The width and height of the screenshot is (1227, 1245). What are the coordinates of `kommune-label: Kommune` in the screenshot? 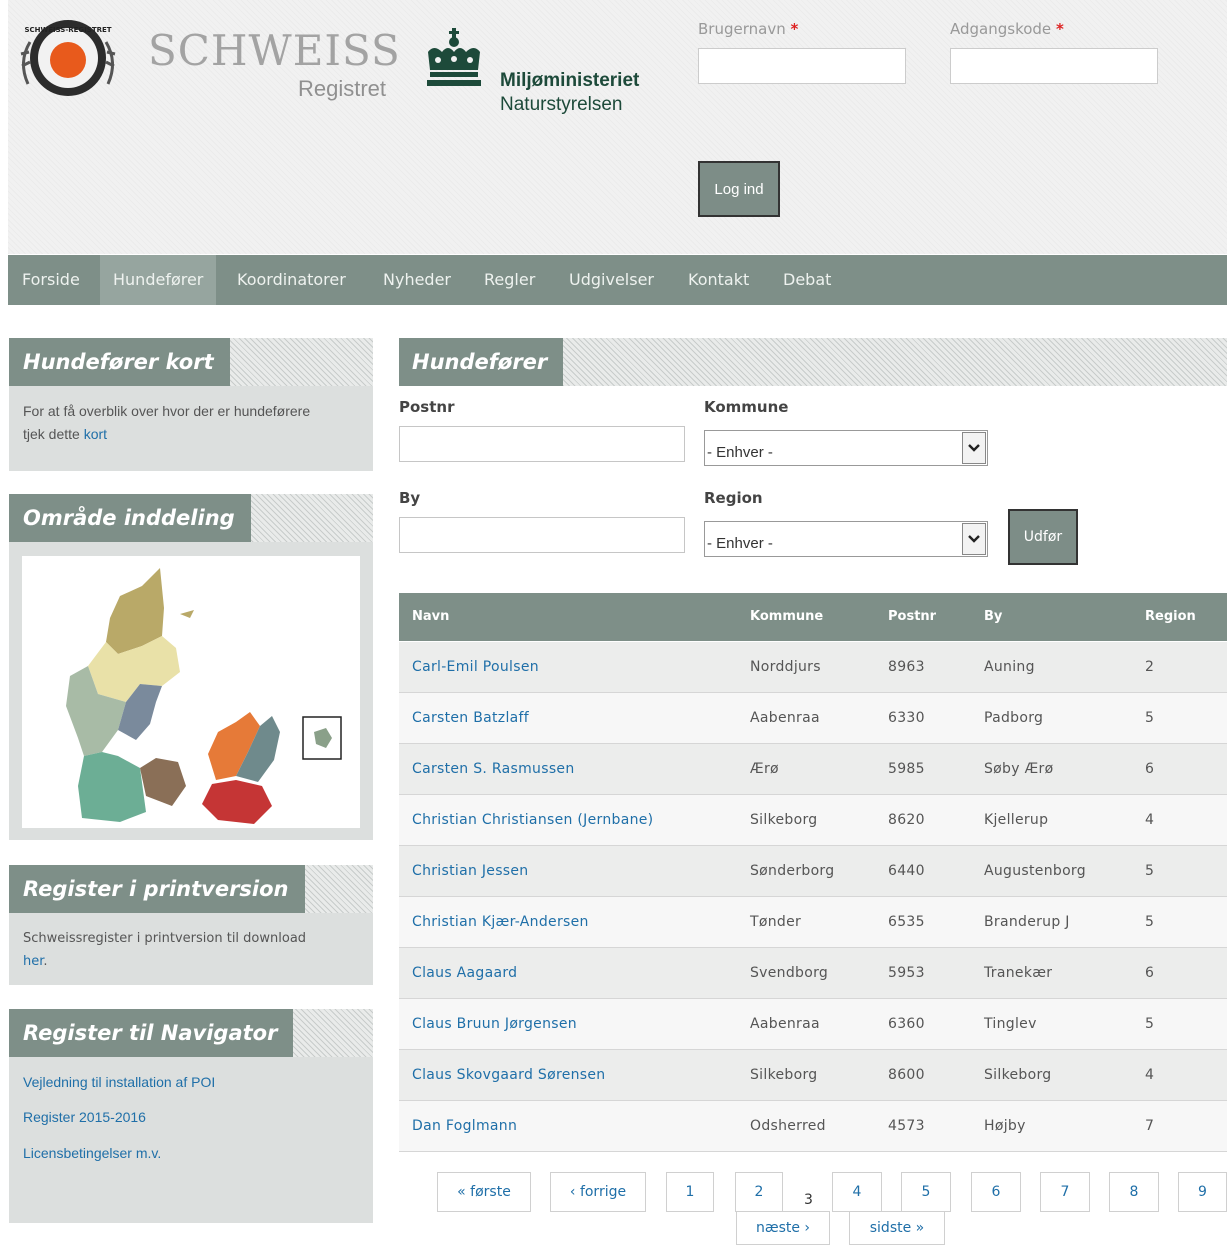 It's located at (746, 407).